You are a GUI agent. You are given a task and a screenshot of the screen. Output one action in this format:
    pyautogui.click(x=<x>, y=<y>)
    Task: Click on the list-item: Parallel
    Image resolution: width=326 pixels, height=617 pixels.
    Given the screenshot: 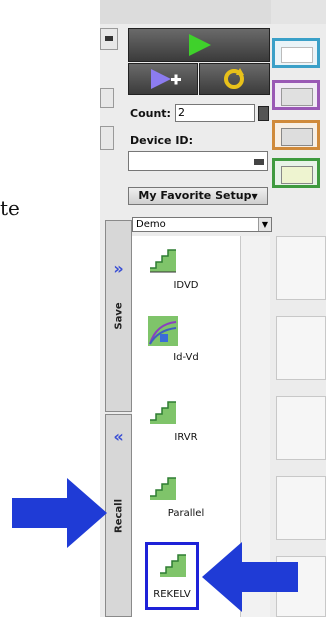 What is the action you would take?
    pyautogui.click(x=186, y=502)
    